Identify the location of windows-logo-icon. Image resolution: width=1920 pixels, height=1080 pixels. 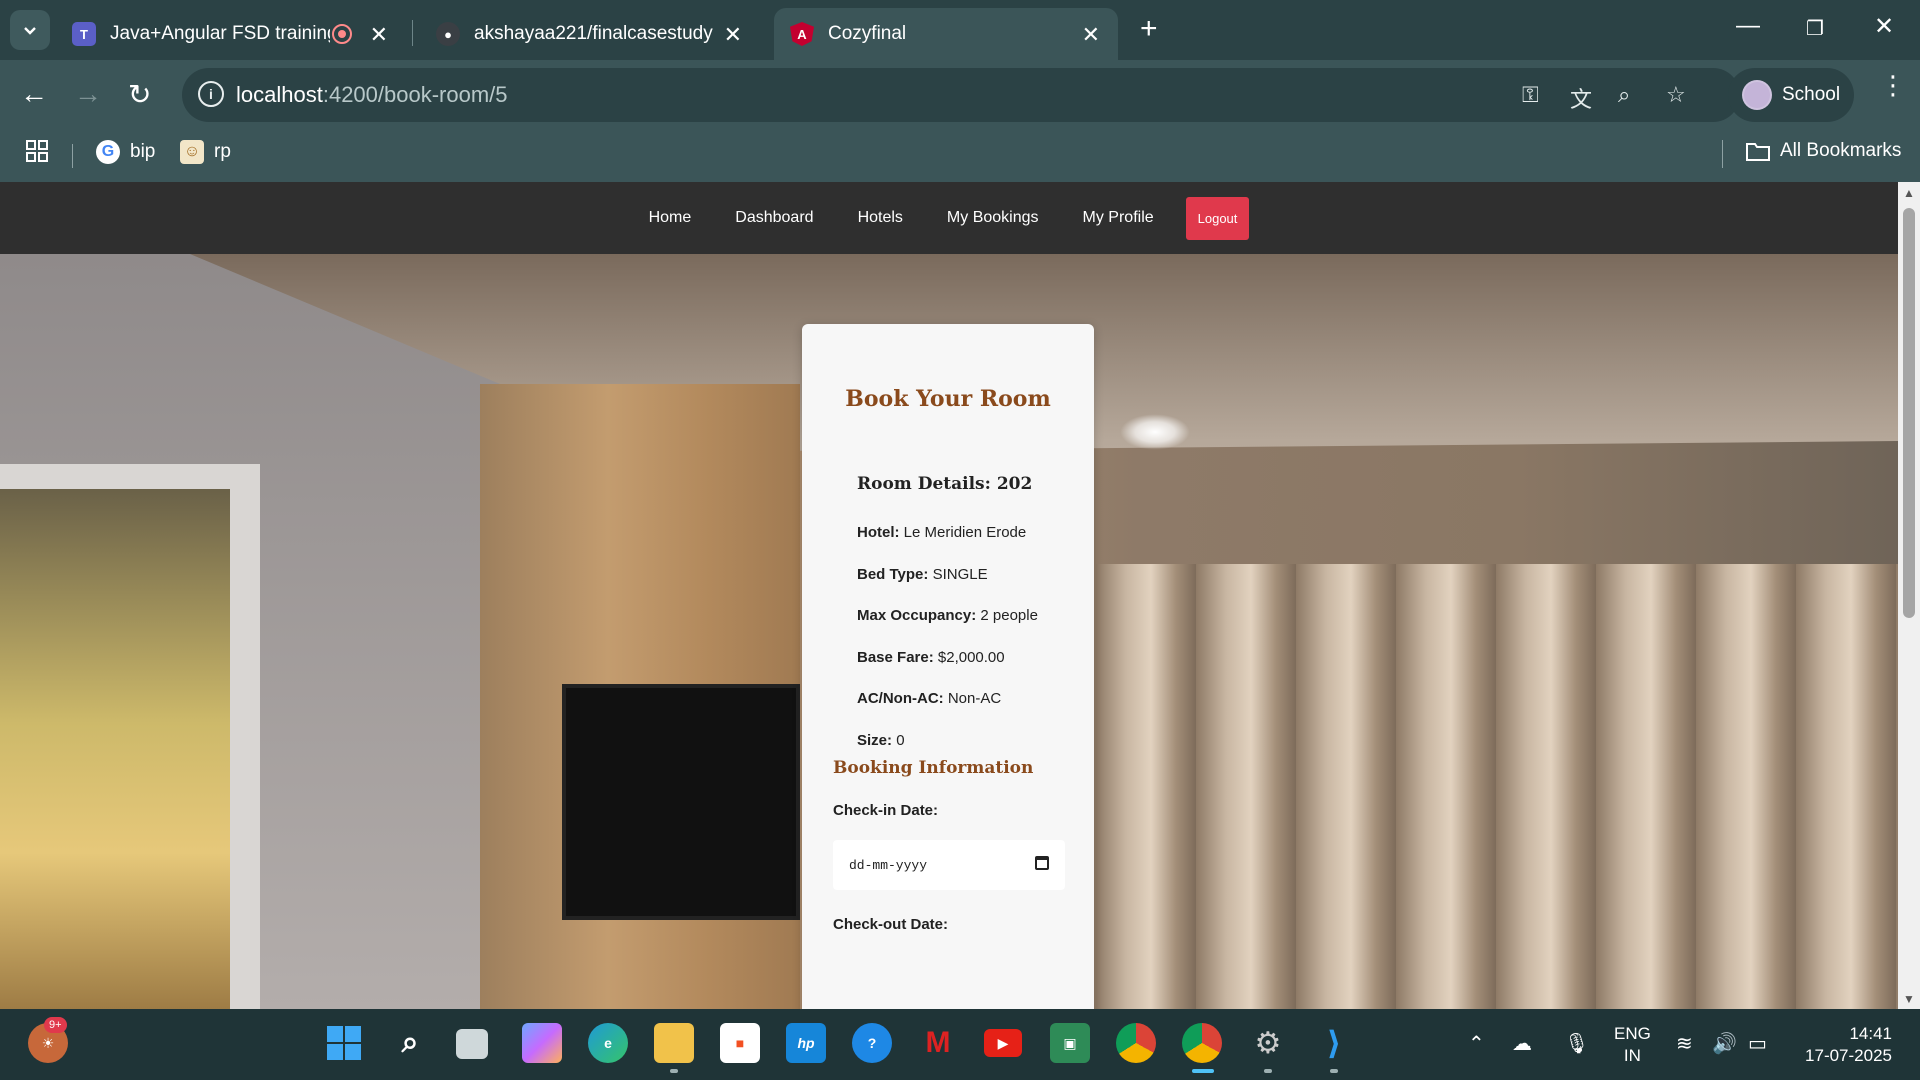
(344, 1043).